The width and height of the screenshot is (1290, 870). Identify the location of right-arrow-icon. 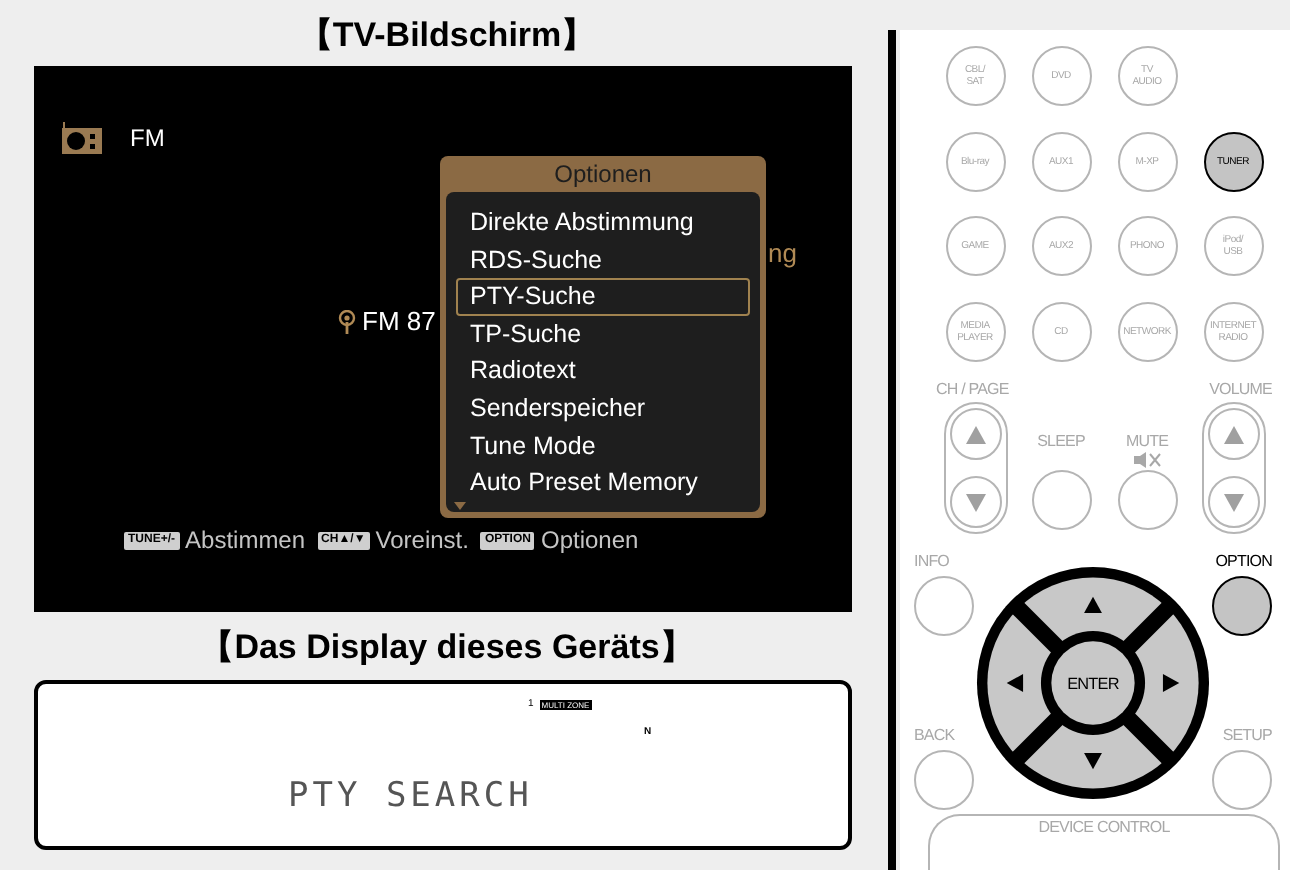
(1171, 682).